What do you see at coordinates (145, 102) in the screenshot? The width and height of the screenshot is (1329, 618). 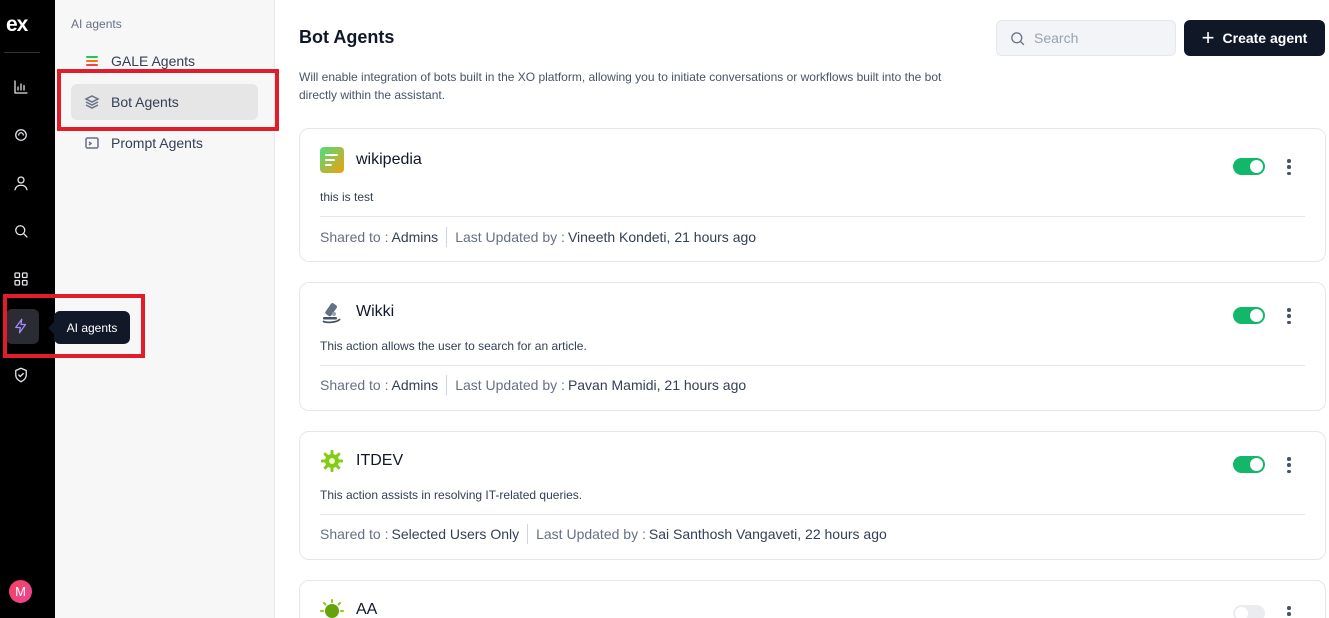 I see `sidebar-item-label: Bot Agents` at bounding box center [145, 102].